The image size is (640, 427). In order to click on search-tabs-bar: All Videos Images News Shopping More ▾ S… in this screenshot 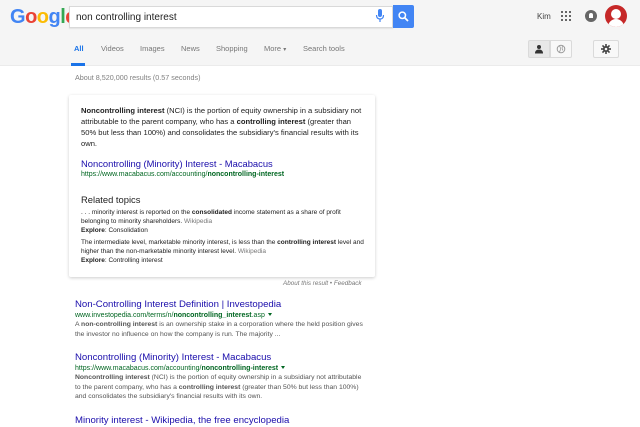, I will do `click(320, 50)`.